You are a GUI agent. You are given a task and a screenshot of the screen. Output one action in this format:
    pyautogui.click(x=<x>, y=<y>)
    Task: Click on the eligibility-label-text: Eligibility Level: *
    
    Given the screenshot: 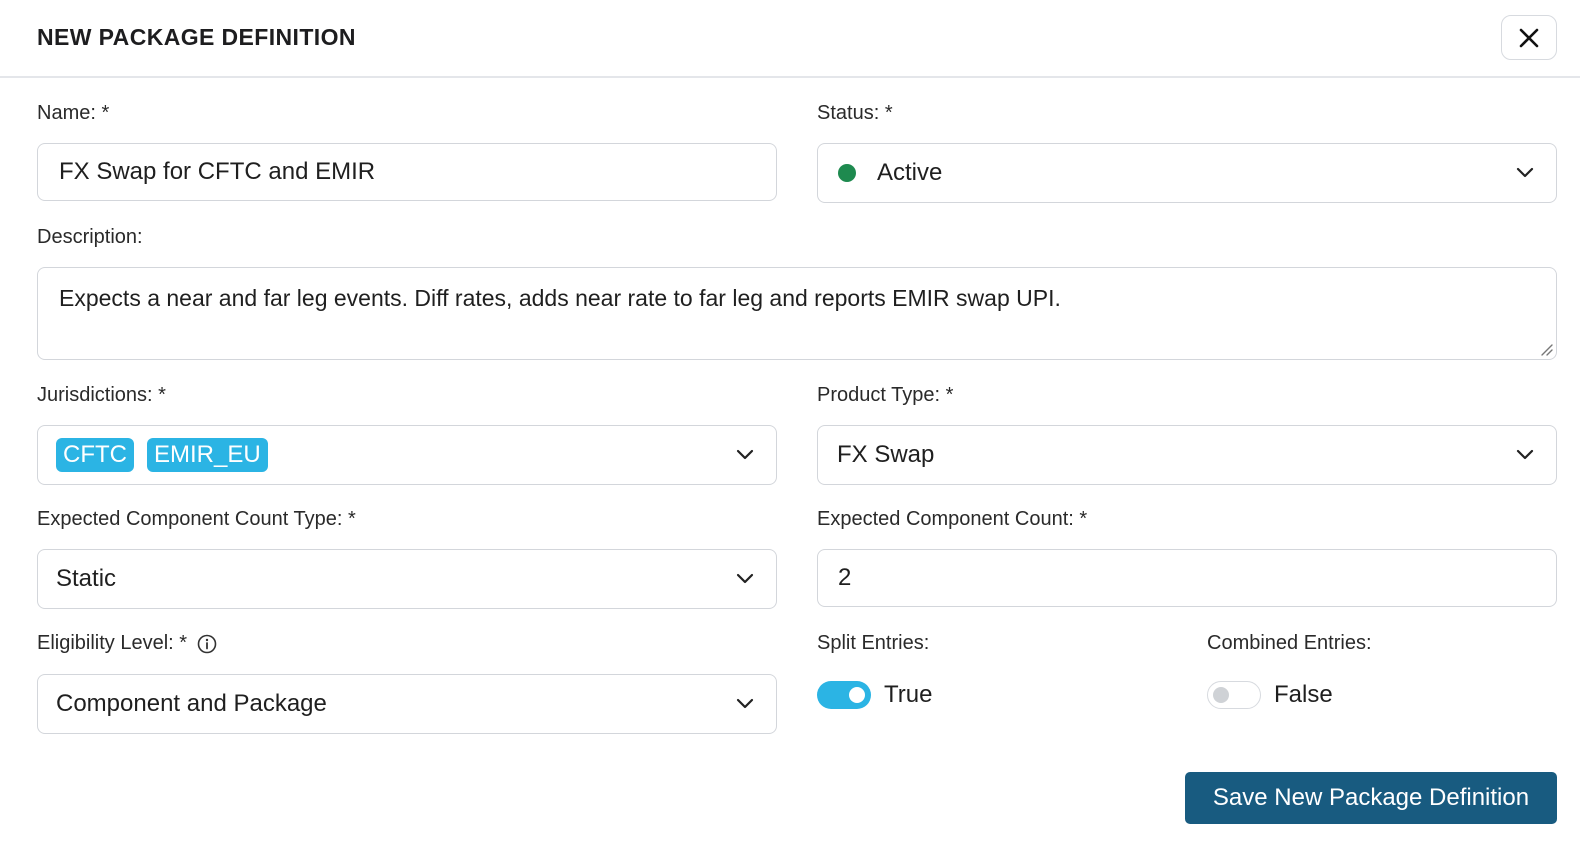 What is the action you would take?
    pyautogui.click(x=112, y=643)
    